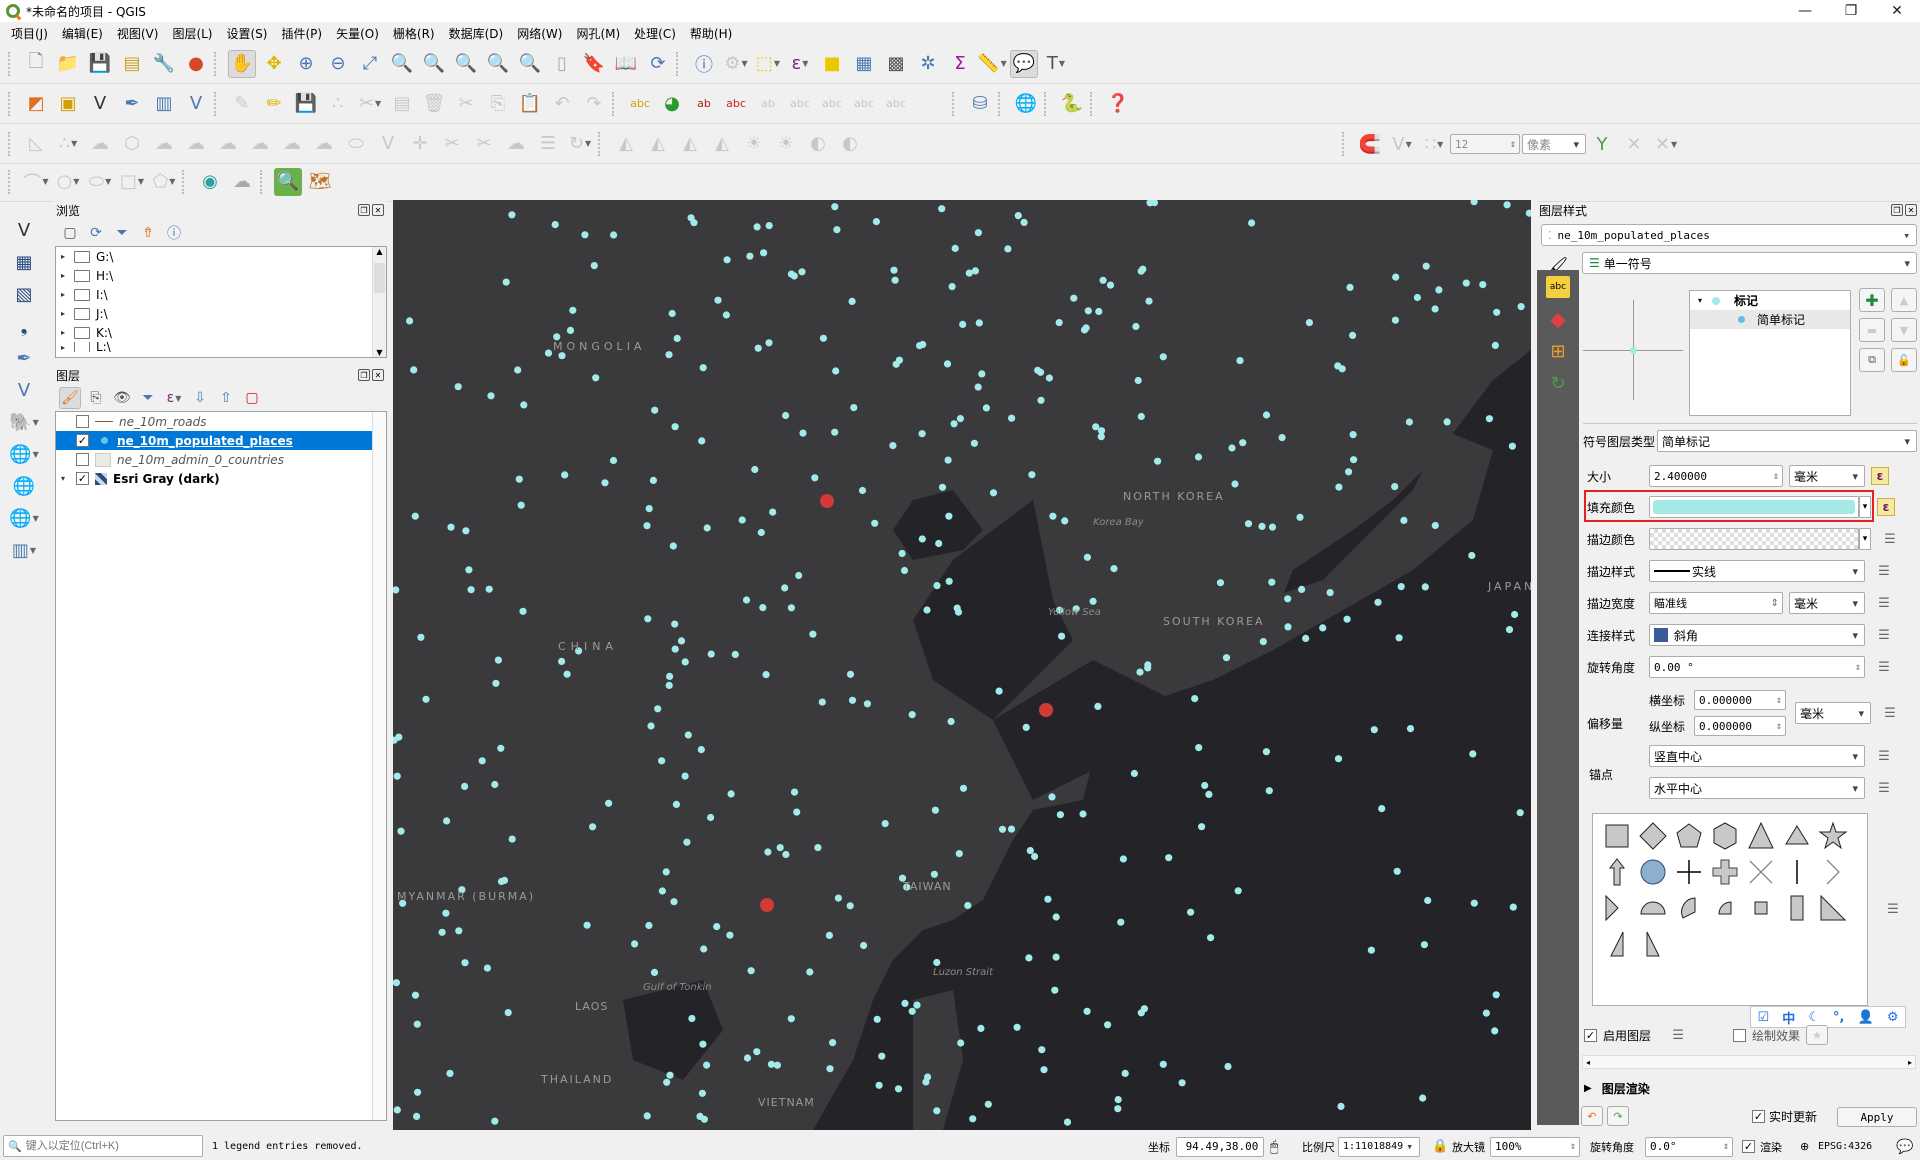  I want to click on select-by-expression-icon: ε ▼, so click(800, 64).